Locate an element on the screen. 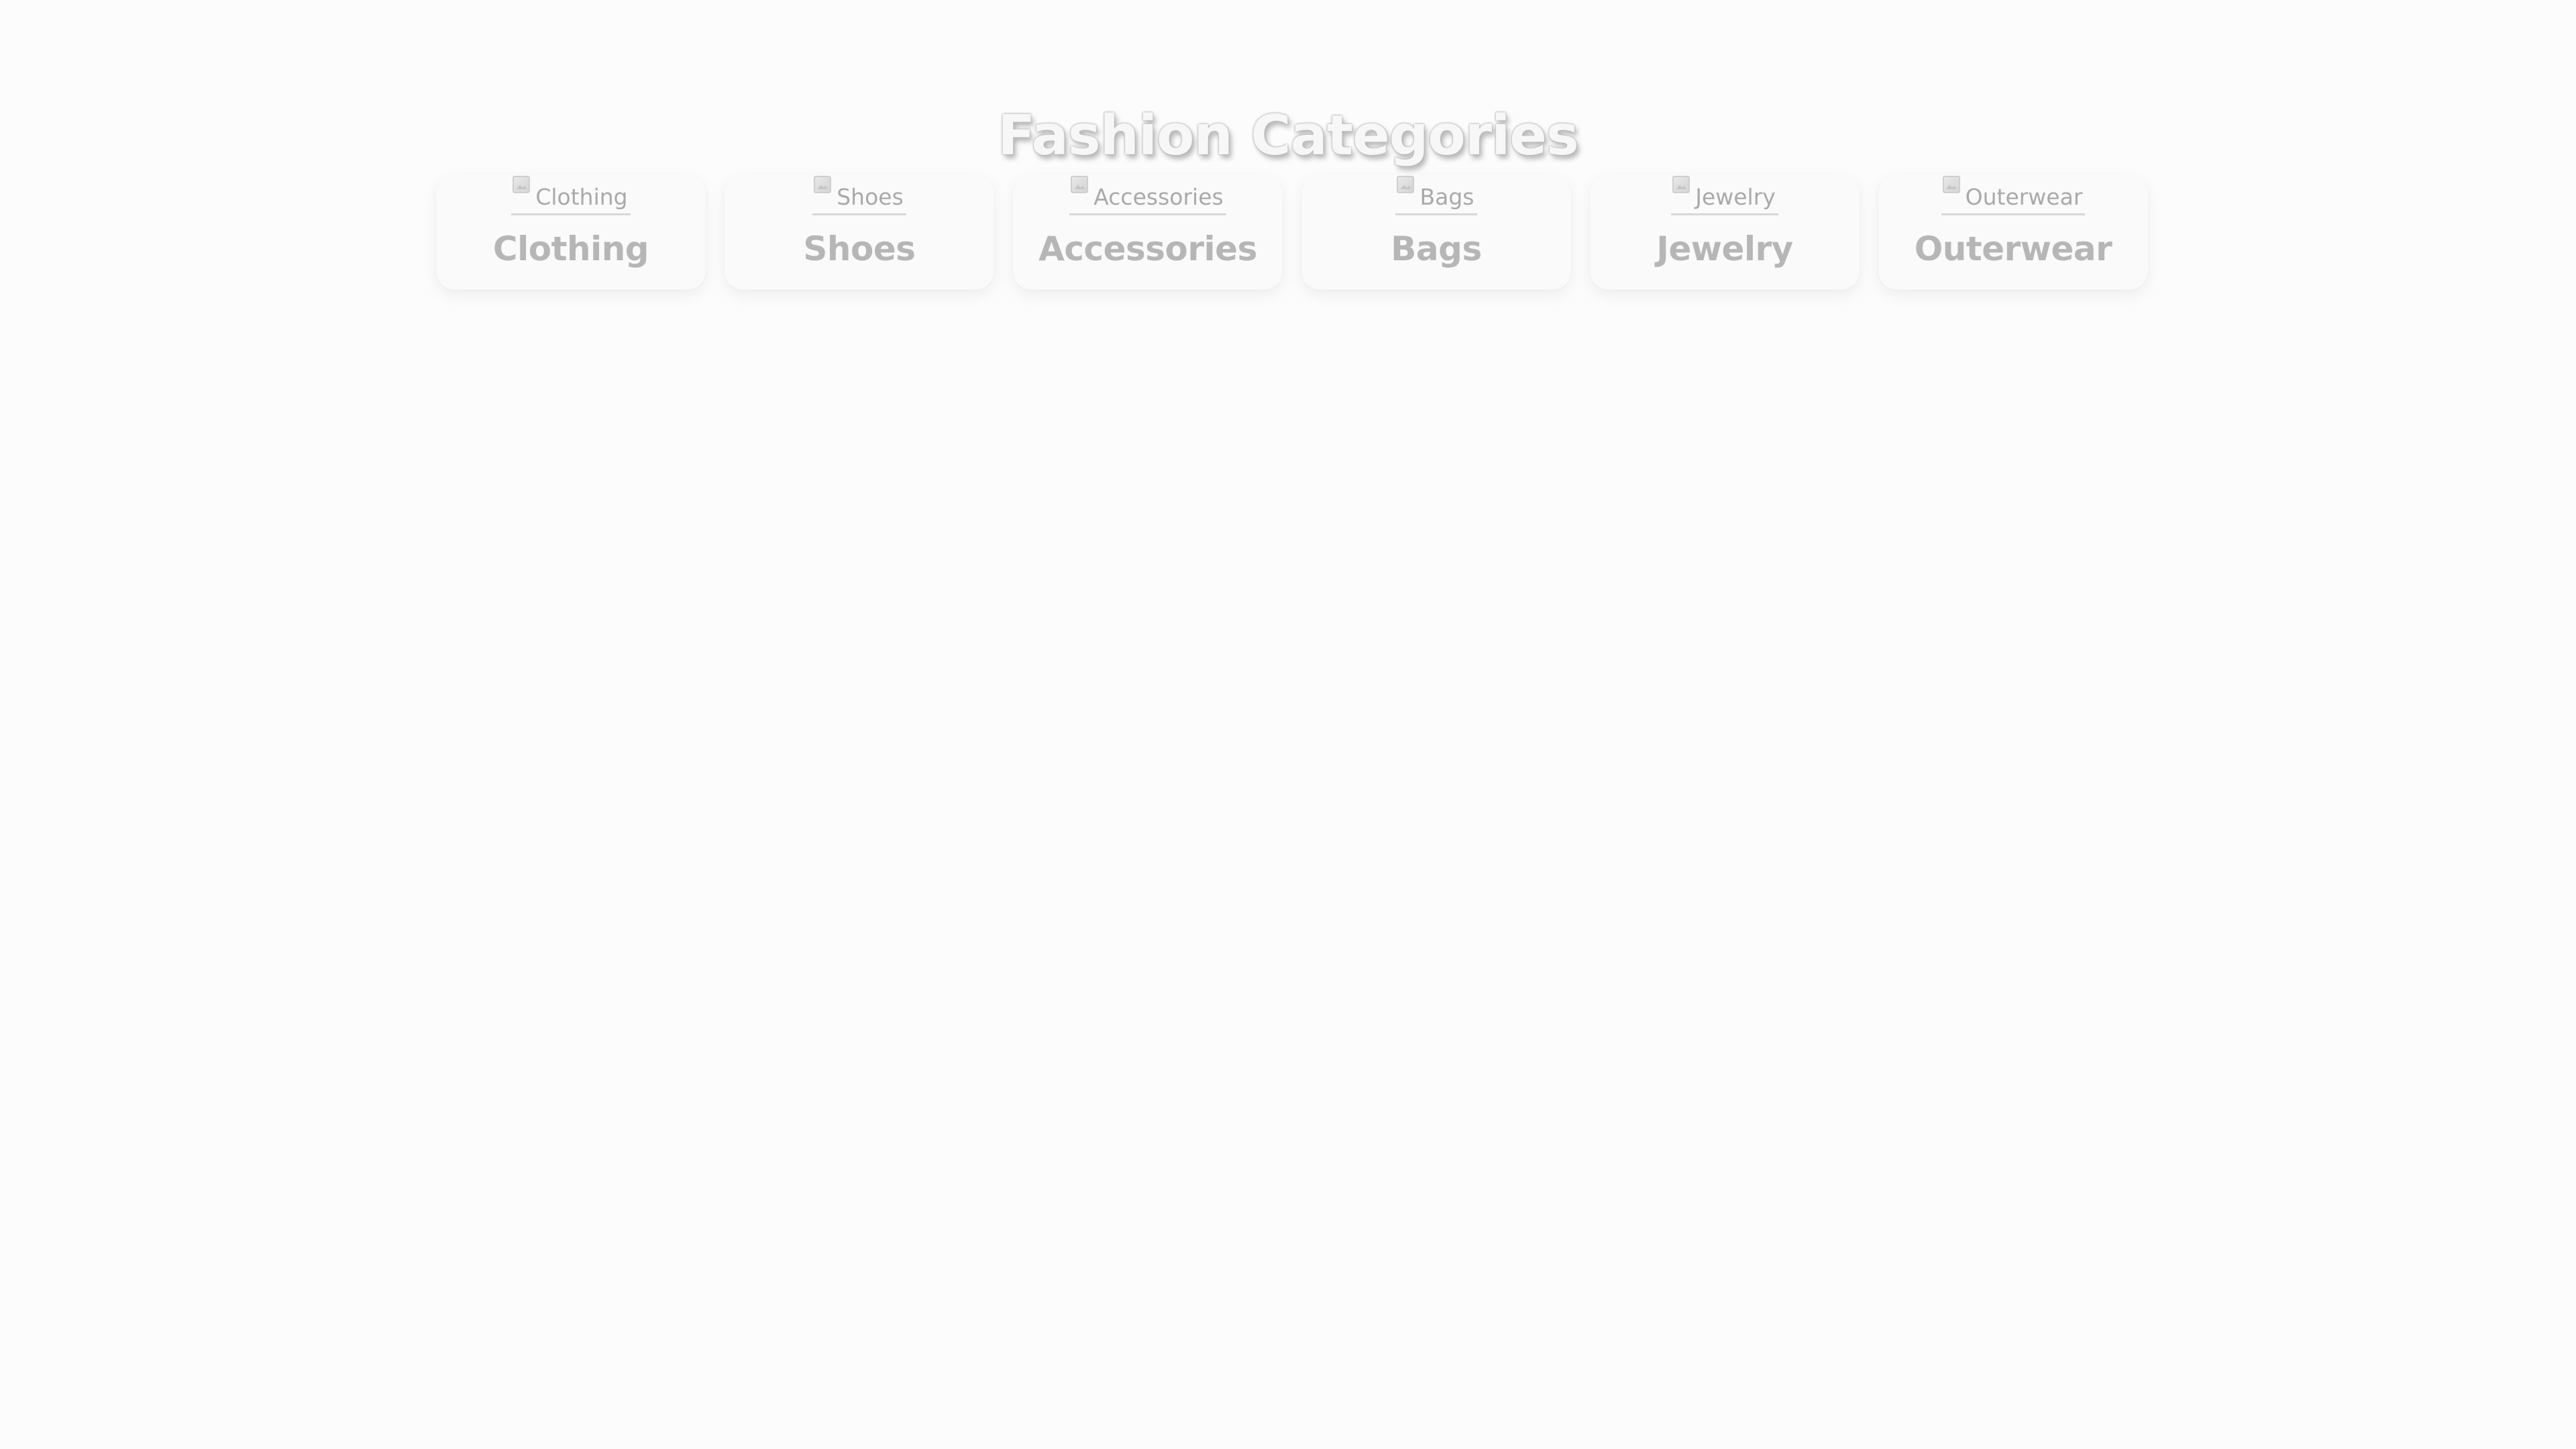 The height and width of the screenshot is (1449, 2576). category-image: Shoes is located at coordinates (859, 194).